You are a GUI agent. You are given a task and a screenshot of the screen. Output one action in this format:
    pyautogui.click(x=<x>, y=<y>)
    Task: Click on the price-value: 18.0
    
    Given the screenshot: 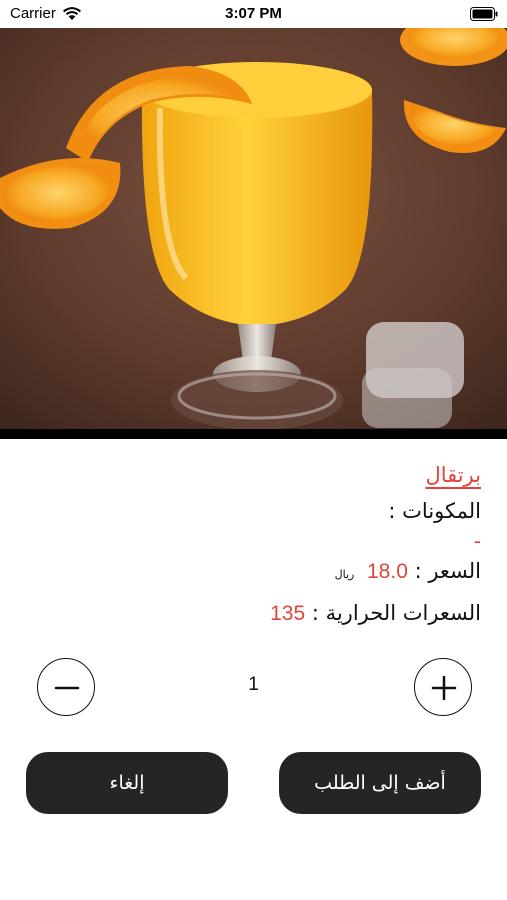 What is the action you would take?
    pyautogui.click(x=387, y=571)
    